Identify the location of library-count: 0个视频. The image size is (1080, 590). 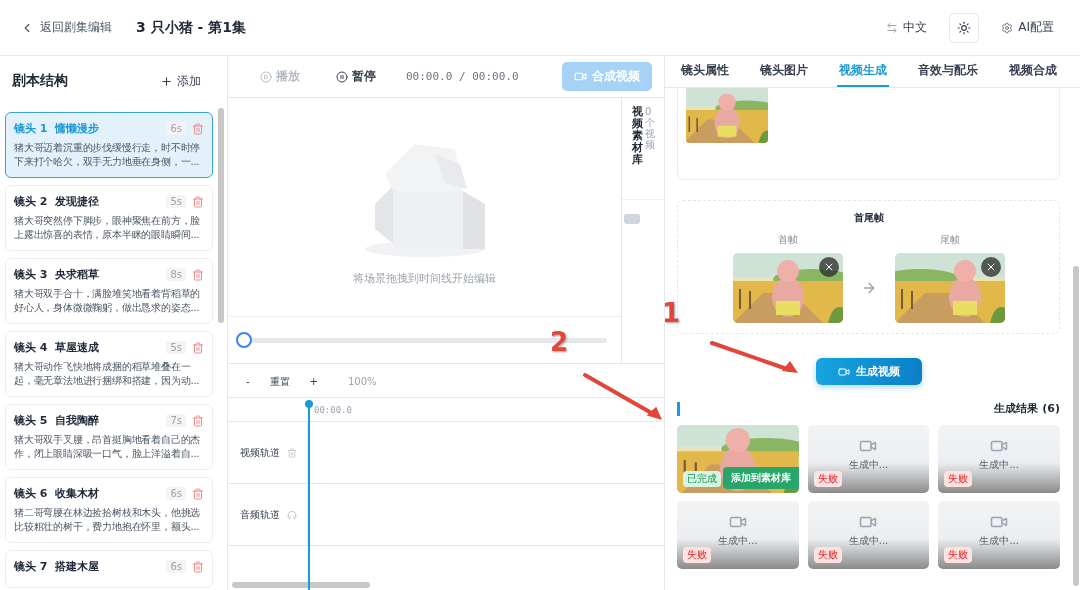
(650, 129).